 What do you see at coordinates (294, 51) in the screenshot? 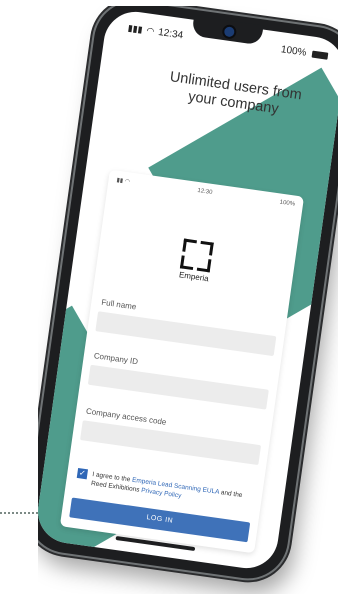
I see `battery-percent: 100%` at bounding box center [294, 51].